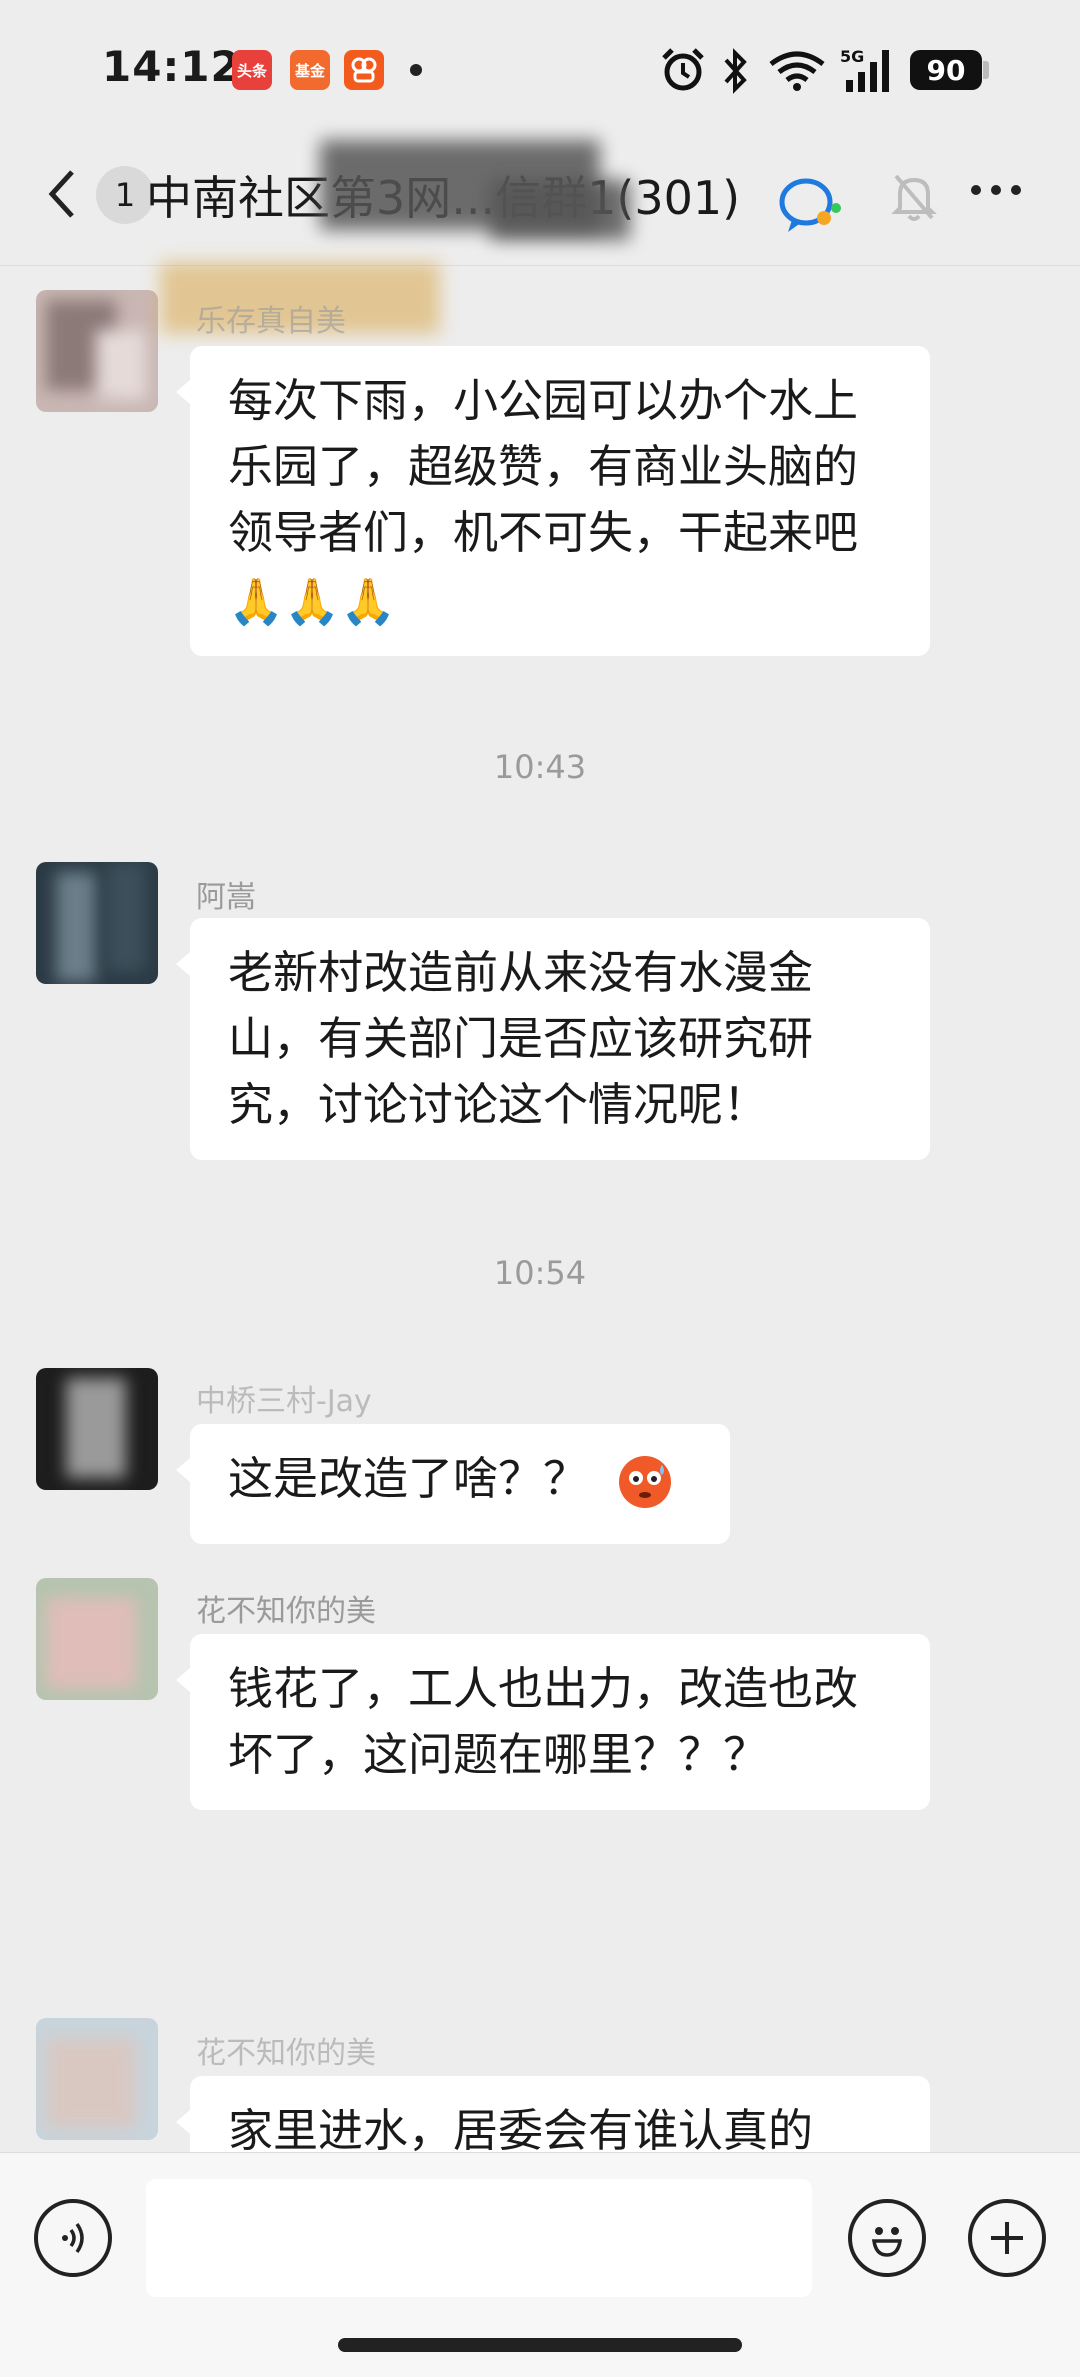 The image size is (1080, 2377). Describe the element at coordinates (543, 1721) in the screenshot. I see `message-text: 钱花了，工人也出力，改造也改坏了，这问题在哪里？？？` at that location.